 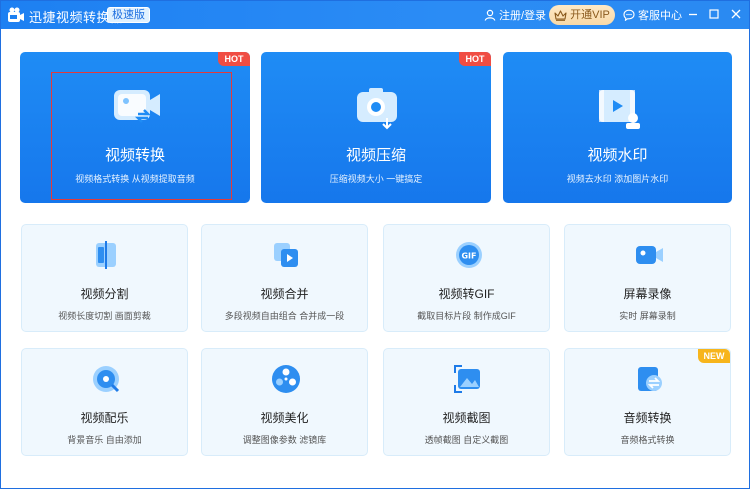 What do you see at coordinates (647, 402) in the screenshot?
I see `audio-convert-card: NEW 音频转换 音频格式转换` at bounding box center [647, 402].